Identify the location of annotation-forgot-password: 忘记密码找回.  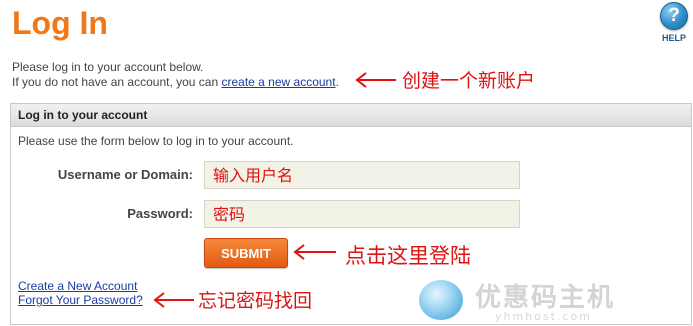
(255, 301).